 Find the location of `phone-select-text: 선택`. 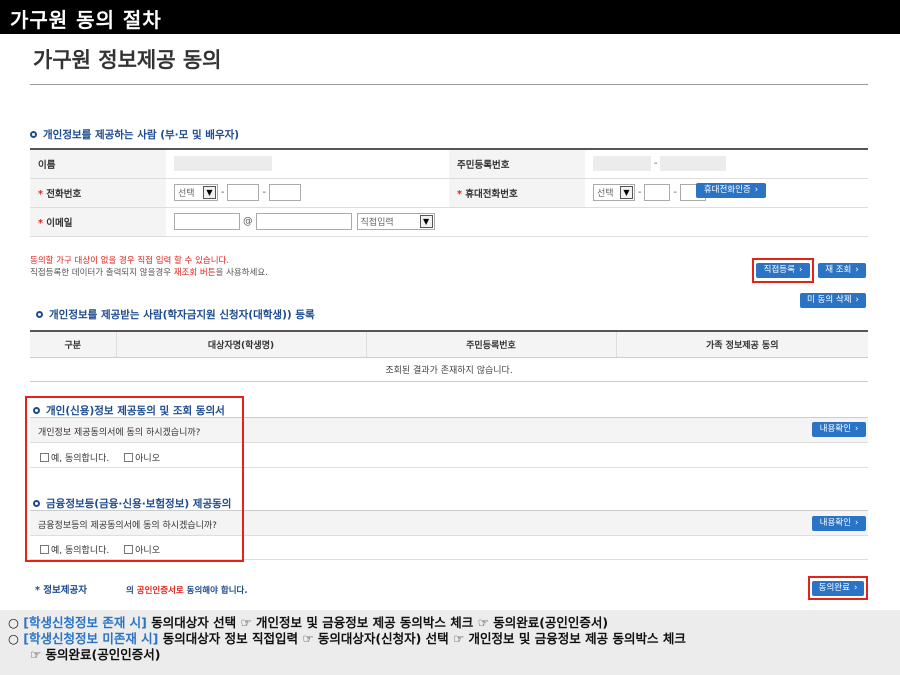

phone-select-text: 선택 is located at coordinates (186, 194).